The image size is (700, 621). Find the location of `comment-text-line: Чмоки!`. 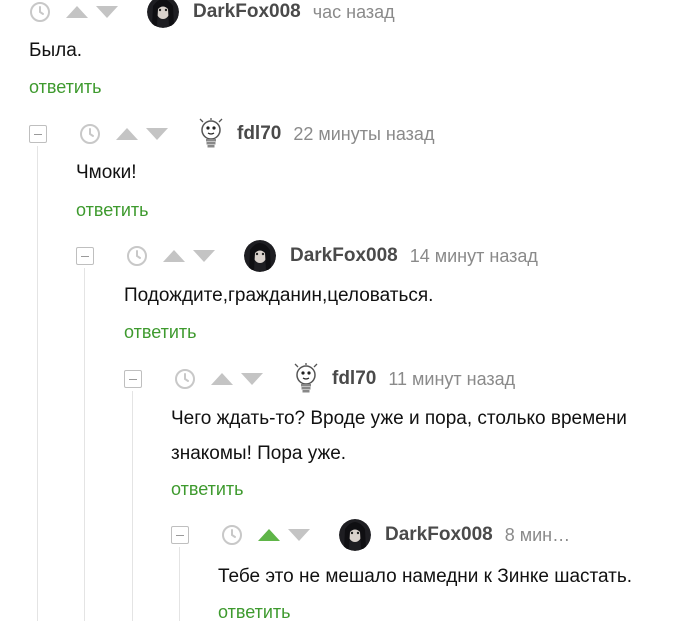

comment-text-line: Чмоки! is located at coordinates (106, 172).